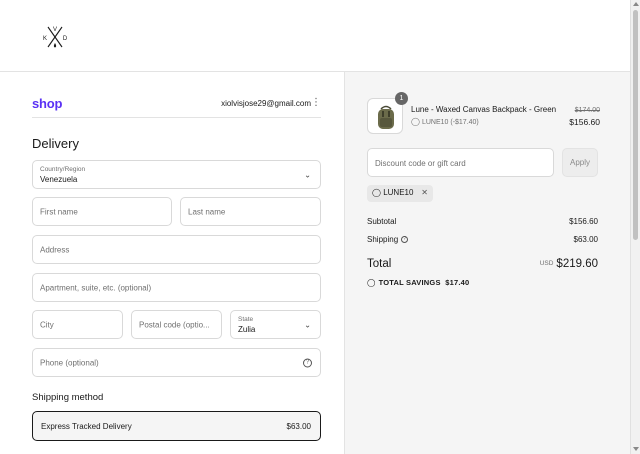 This screenshot has width=640, height=454. Describe the element at coordinates (409, 282) in the screenshot. I see `total-savings-label: TOTAL SAVINGS` at that location.